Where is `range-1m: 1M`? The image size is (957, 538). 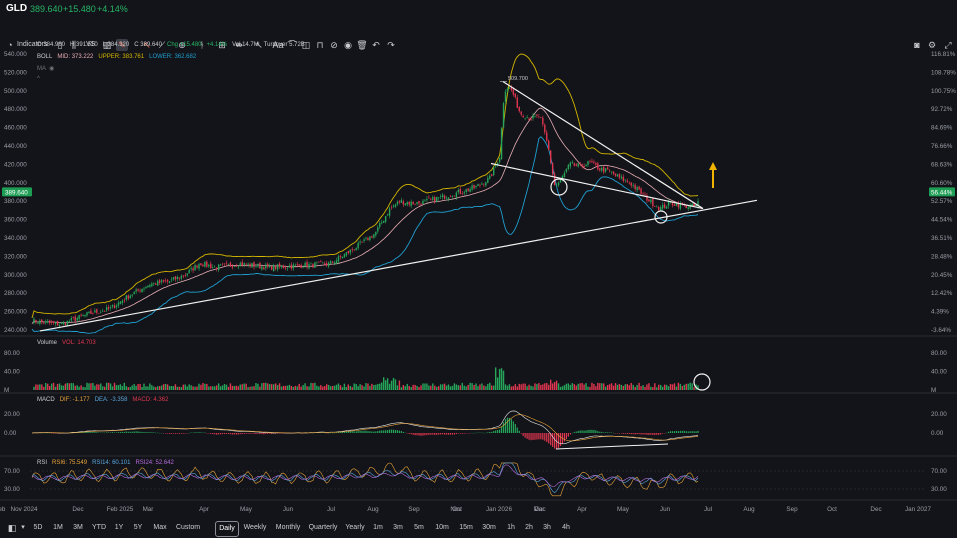 range-1m: 1M is located at coordinates (58, 528).